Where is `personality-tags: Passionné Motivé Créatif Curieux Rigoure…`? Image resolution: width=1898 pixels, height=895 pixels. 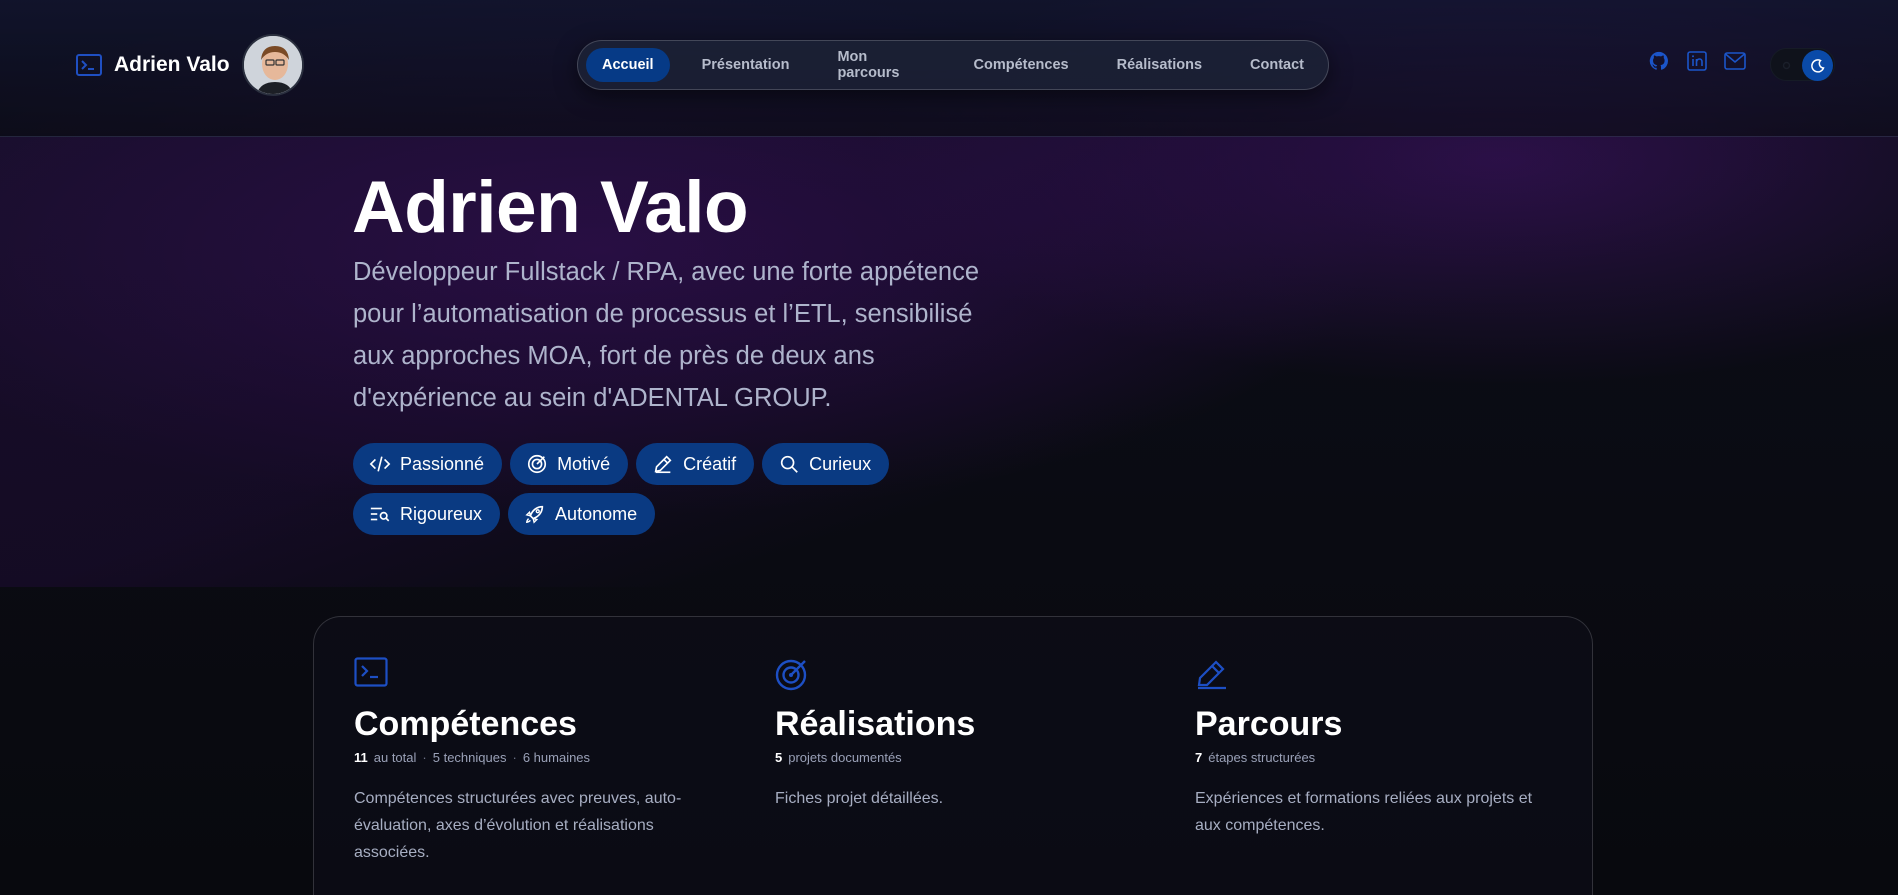
personality-tags: Passionné Motivé Créatif Curieux Rigoure… is located at coordinates (653, 489).